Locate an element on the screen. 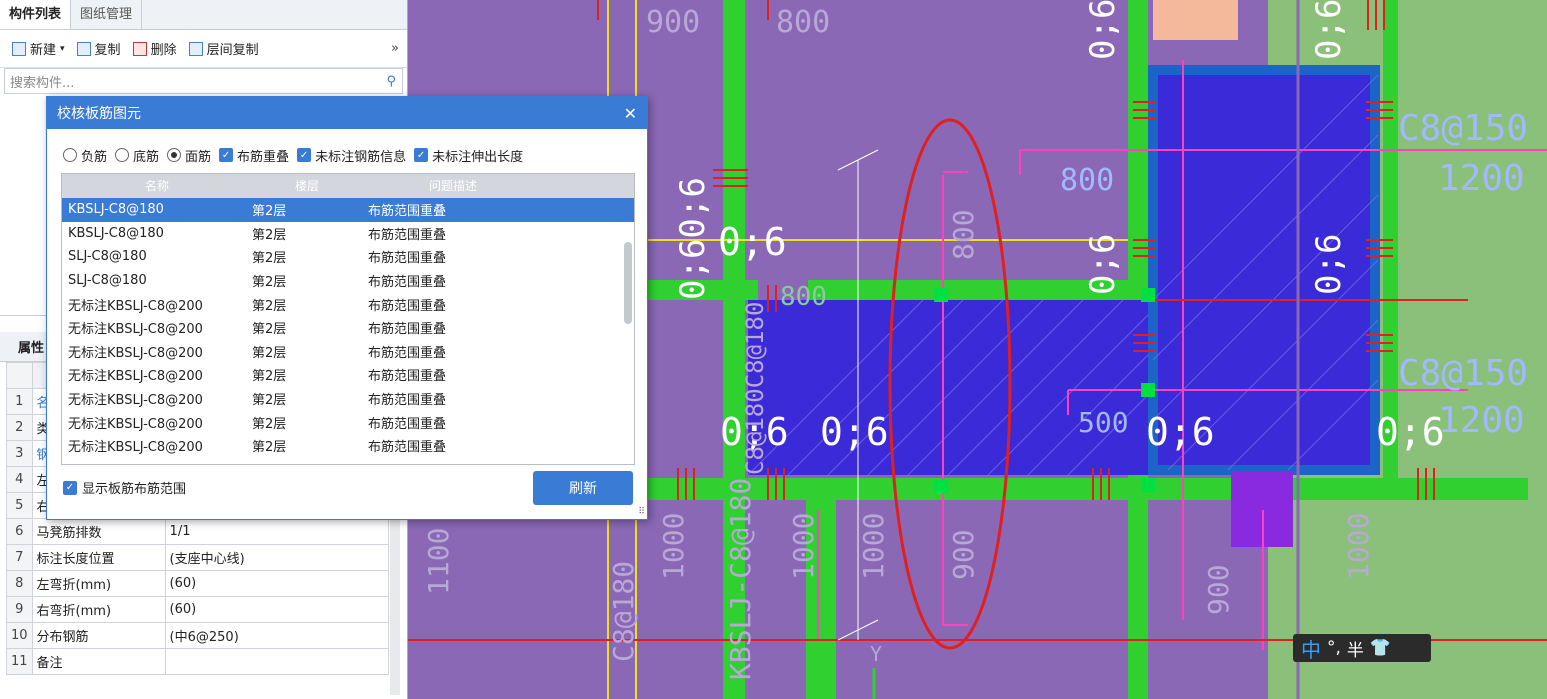  table-header: 名称 楼层 问题描述 is located at coordinates (348, 186).